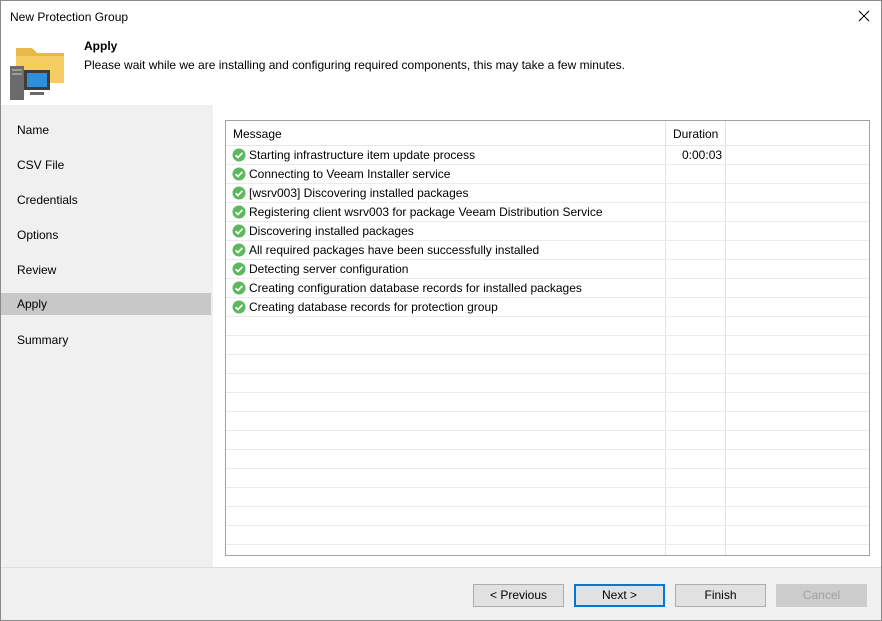 The image size is (882, 621). I want to click on table-row: Connecting to Veeam Installer service, so click(547, 174).